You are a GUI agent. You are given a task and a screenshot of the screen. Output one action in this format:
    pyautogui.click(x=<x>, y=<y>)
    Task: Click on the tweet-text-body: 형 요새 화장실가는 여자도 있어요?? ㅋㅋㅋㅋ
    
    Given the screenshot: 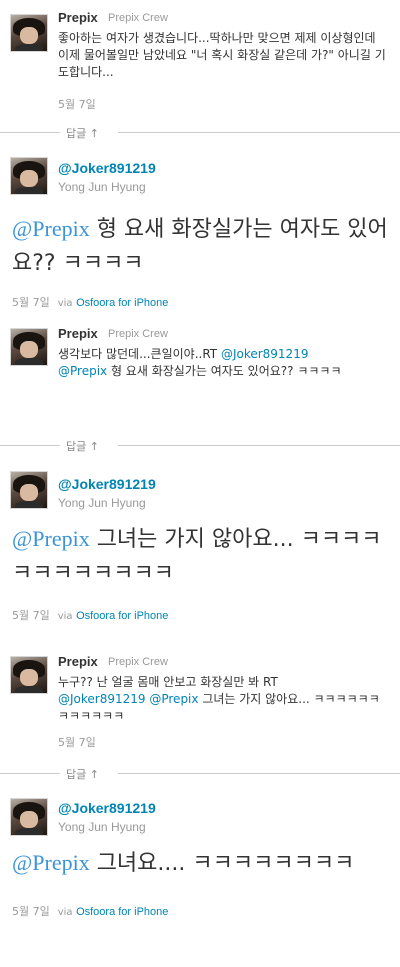 What is the action you would take?
    pyautogui.click(x=224, y=371)
    